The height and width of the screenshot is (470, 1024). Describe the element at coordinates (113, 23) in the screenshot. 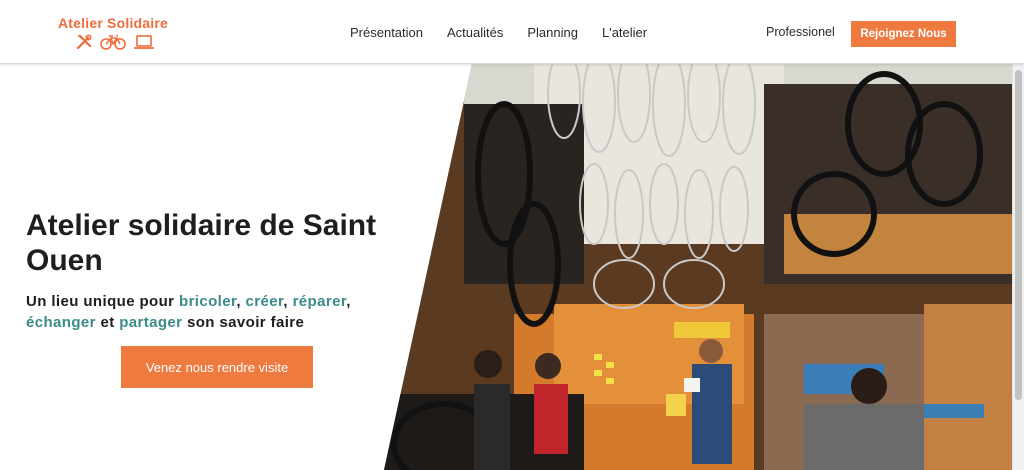

I see `logo-title: Atelier Solidaire` at that location.